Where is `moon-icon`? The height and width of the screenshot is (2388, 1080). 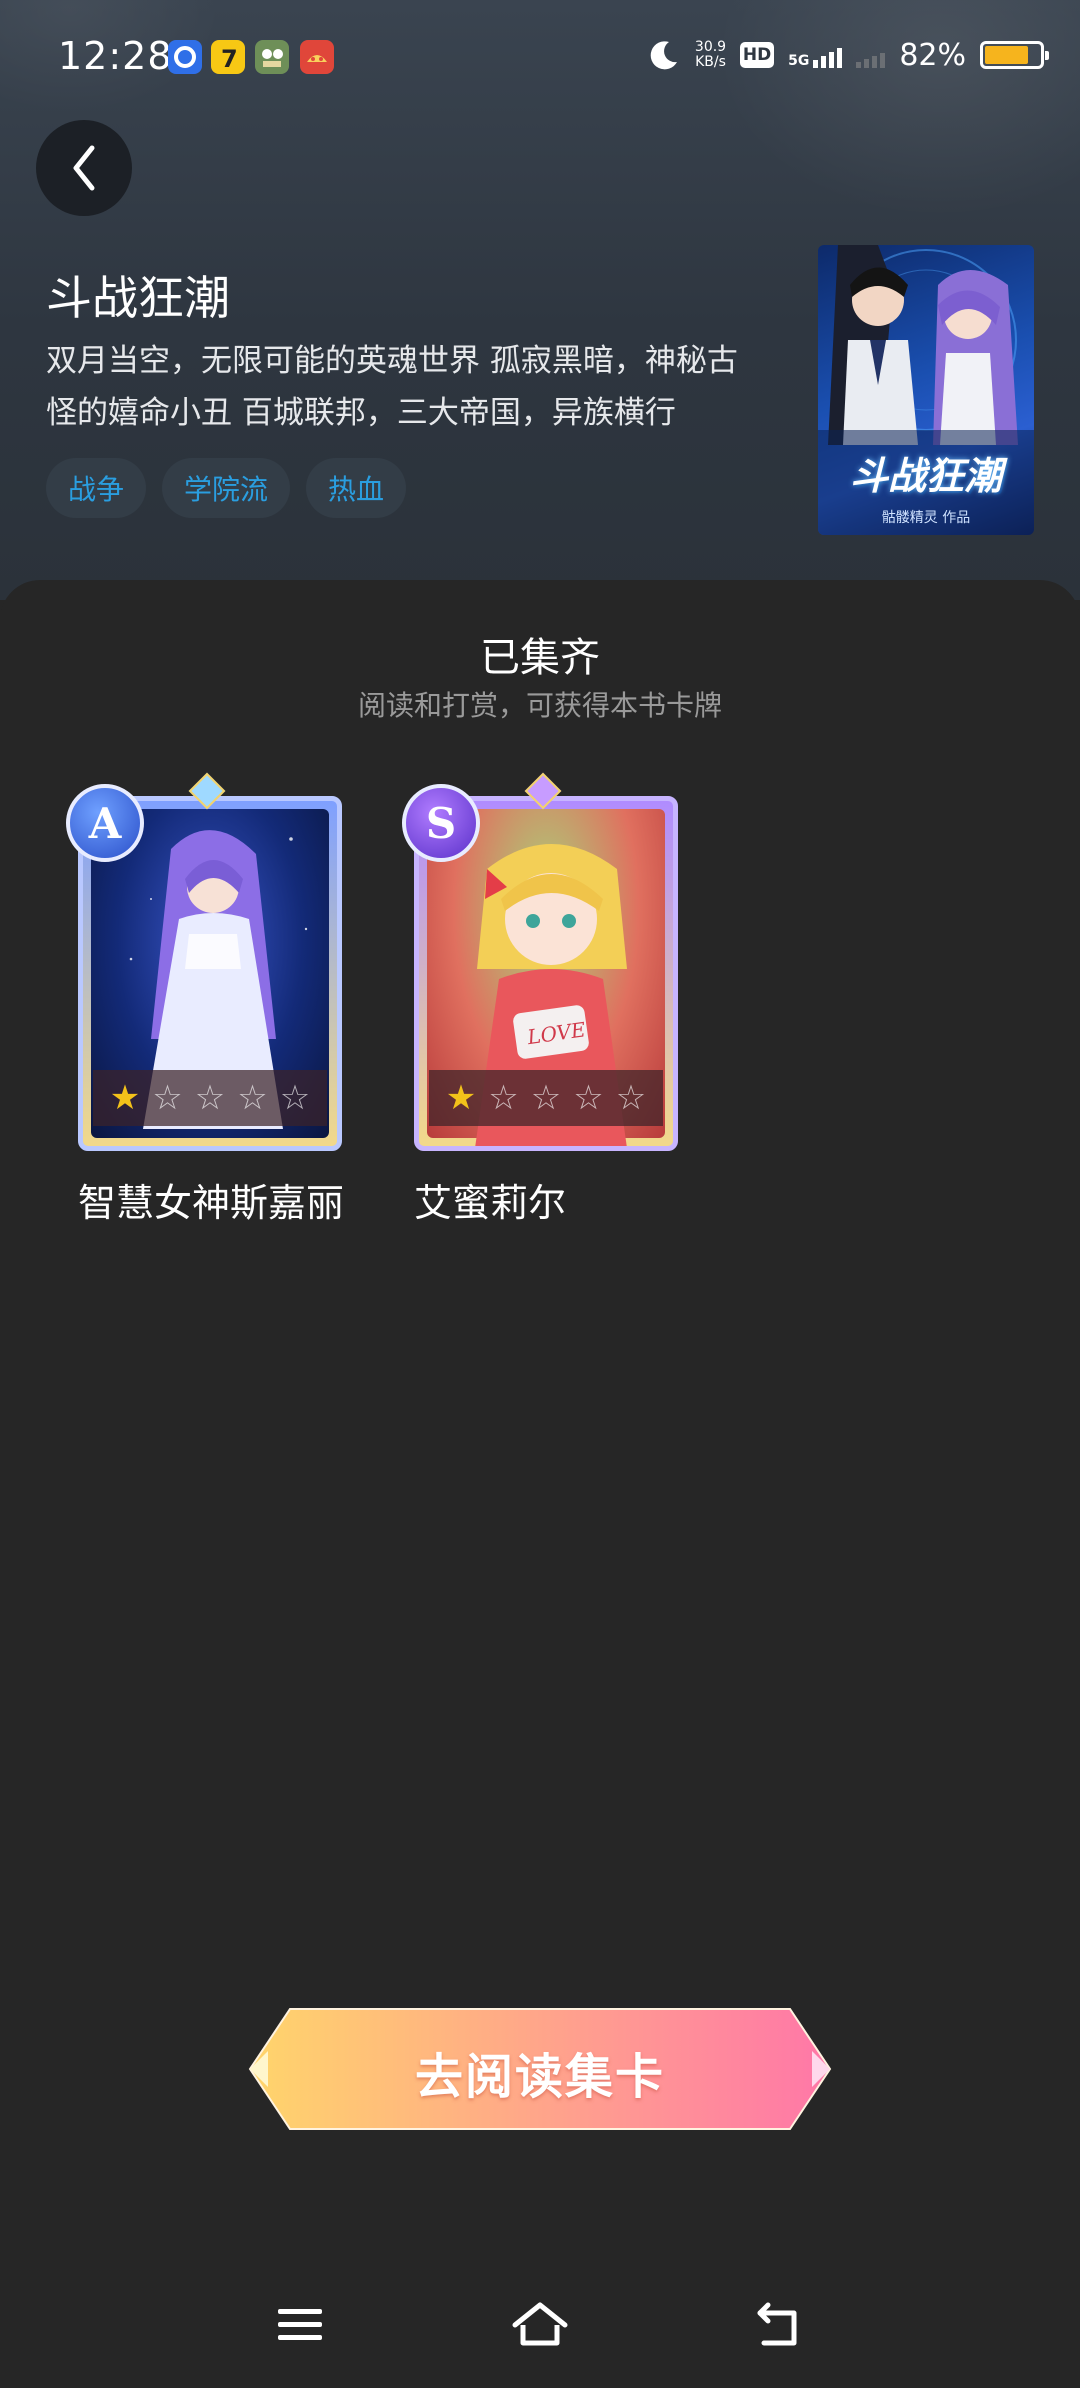 moon-icon is located at coordinates (663, 55).